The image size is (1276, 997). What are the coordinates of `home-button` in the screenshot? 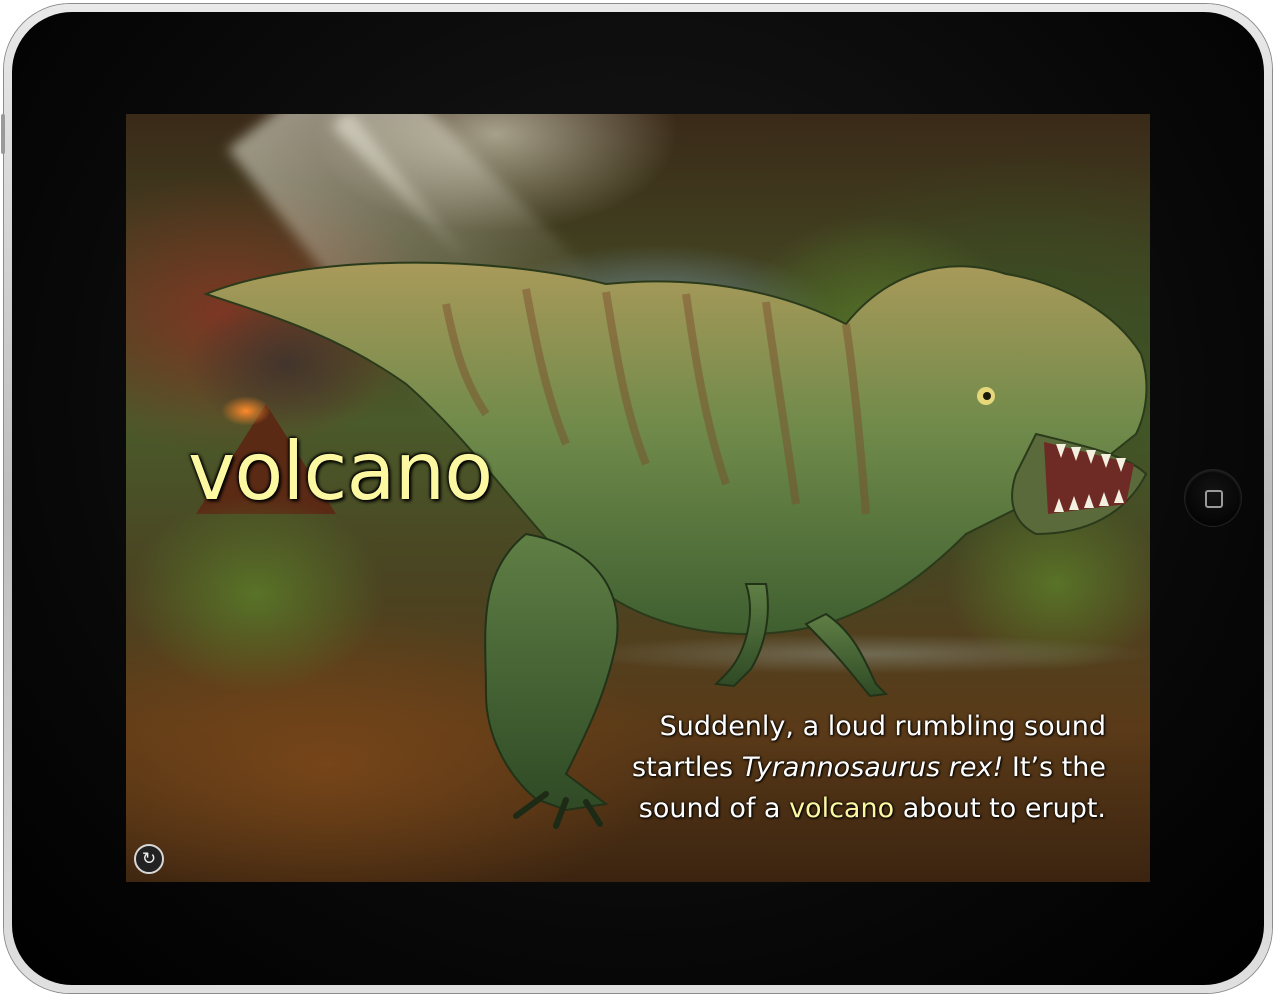 It's located at (1213, 498).